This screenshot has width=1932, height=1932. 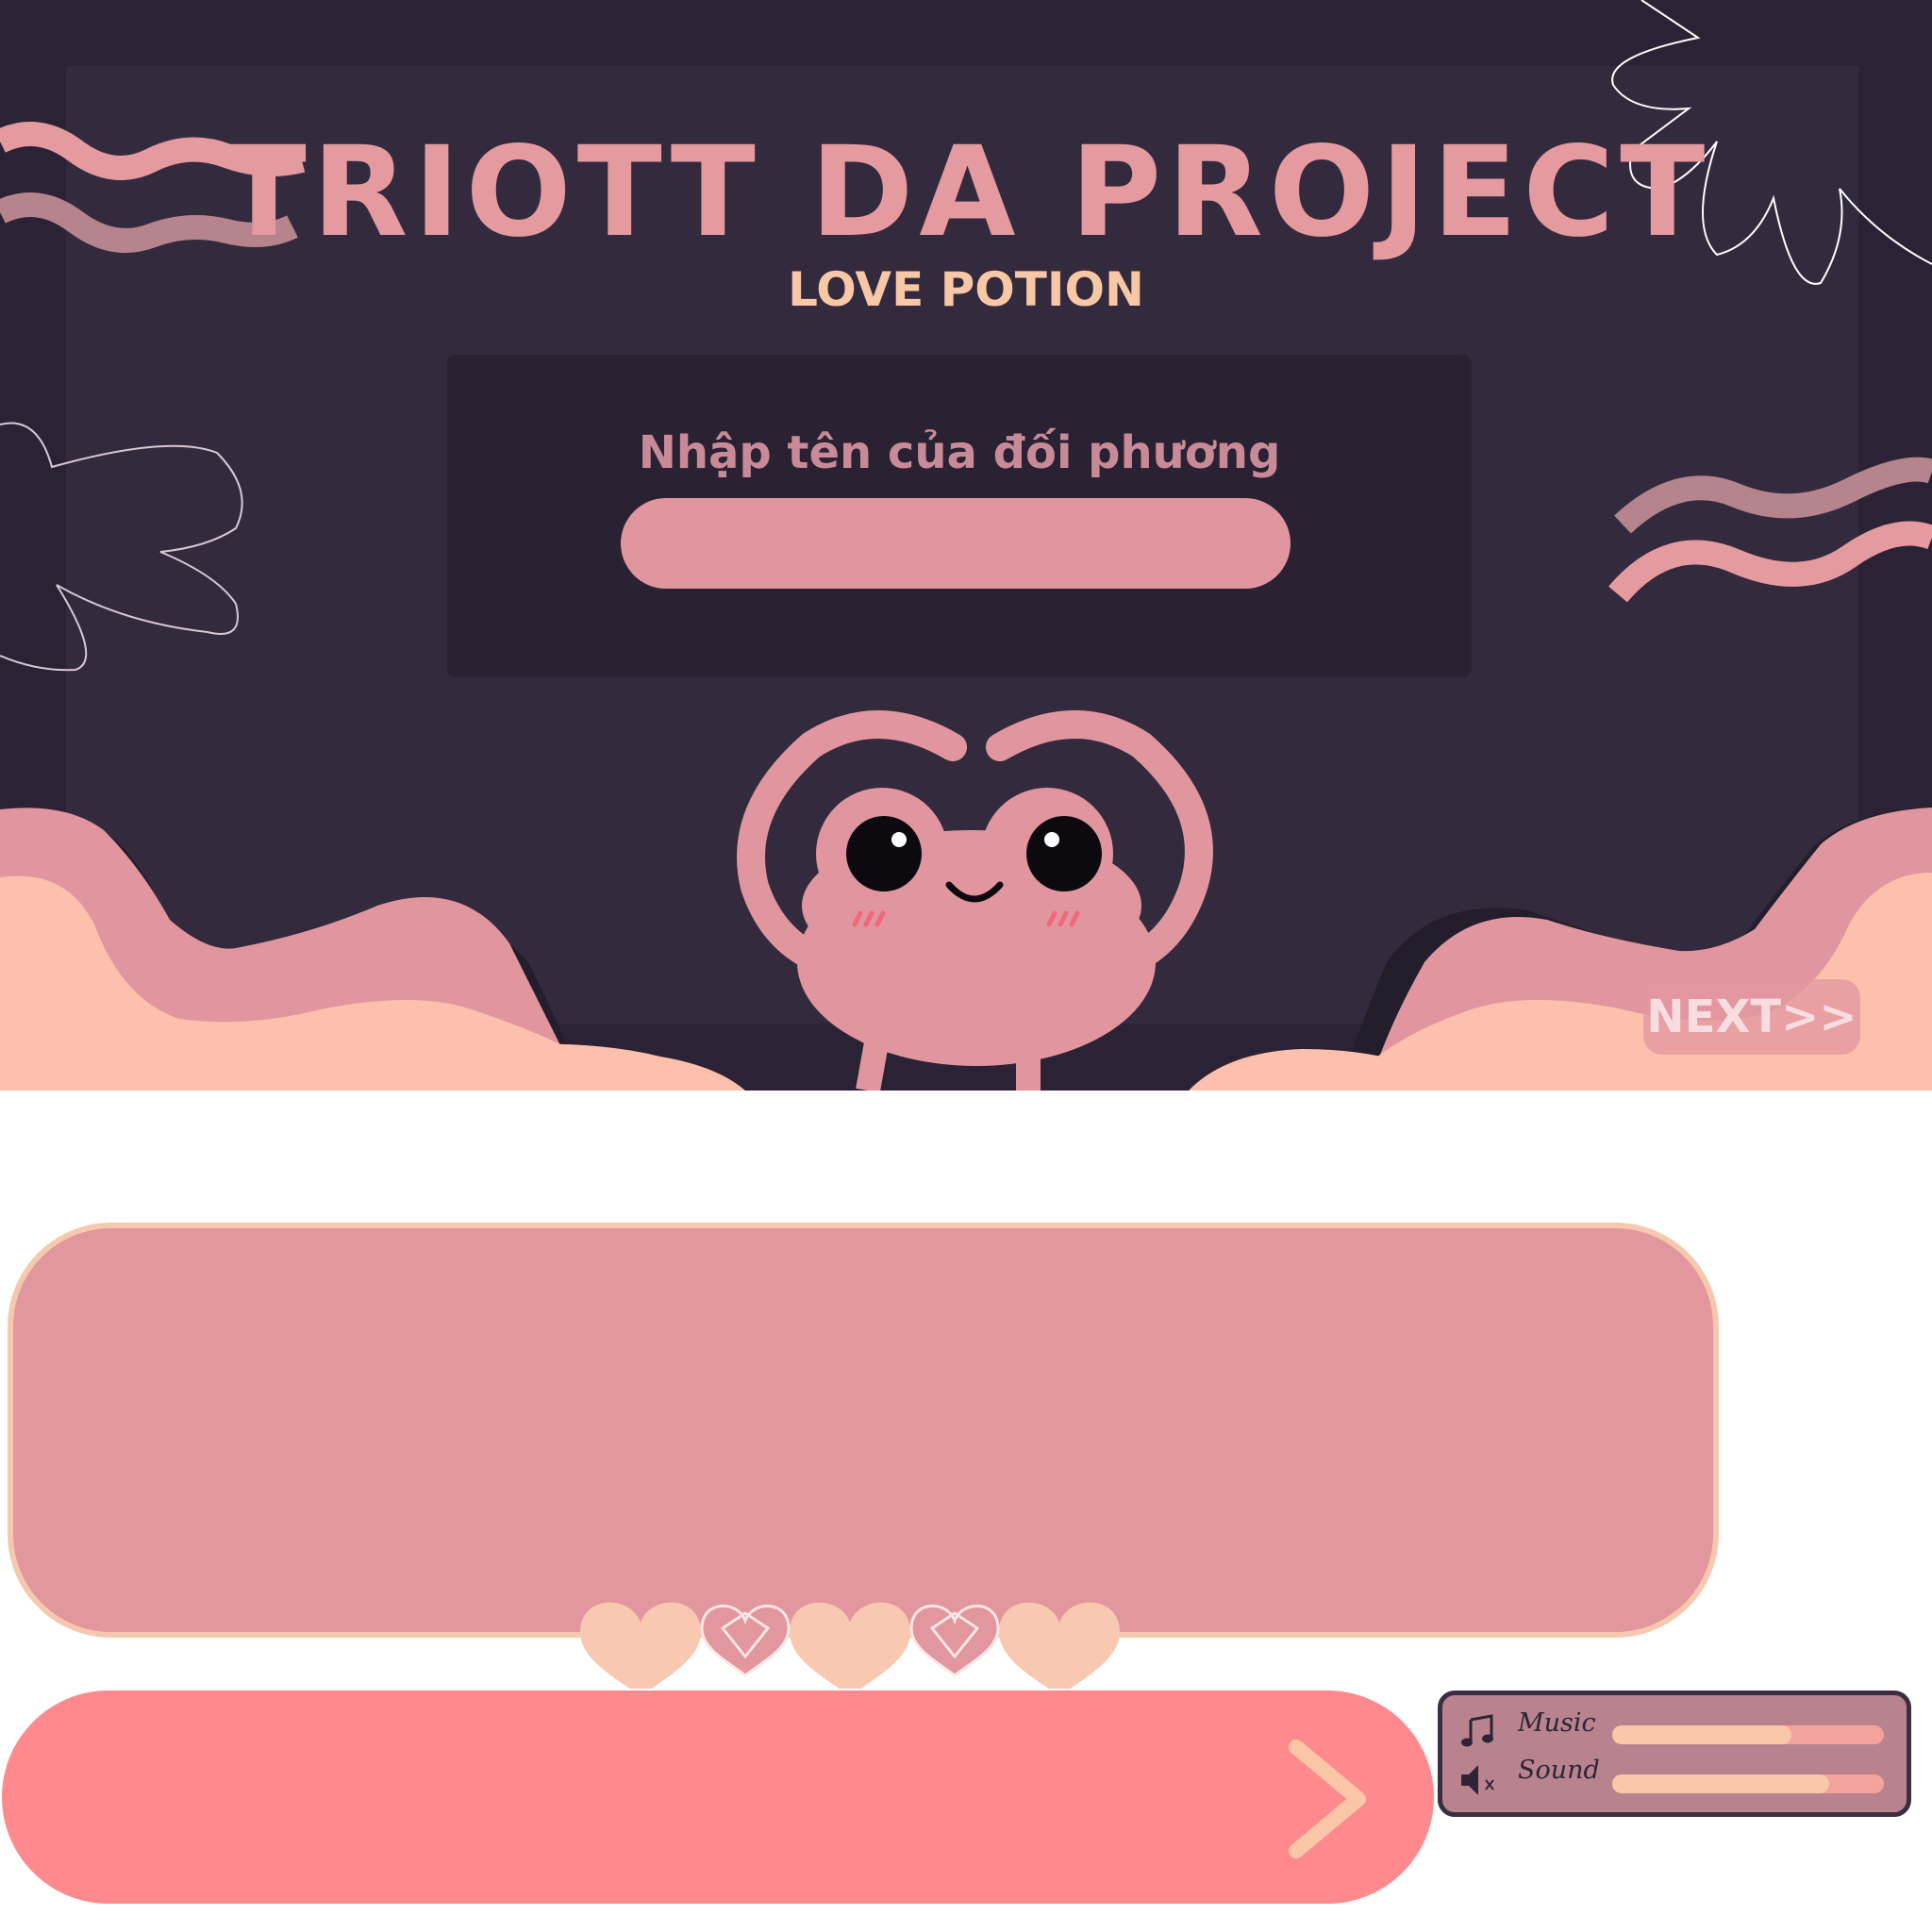 I want to click on music-volume-fill, so click(x=1702, y=1735).